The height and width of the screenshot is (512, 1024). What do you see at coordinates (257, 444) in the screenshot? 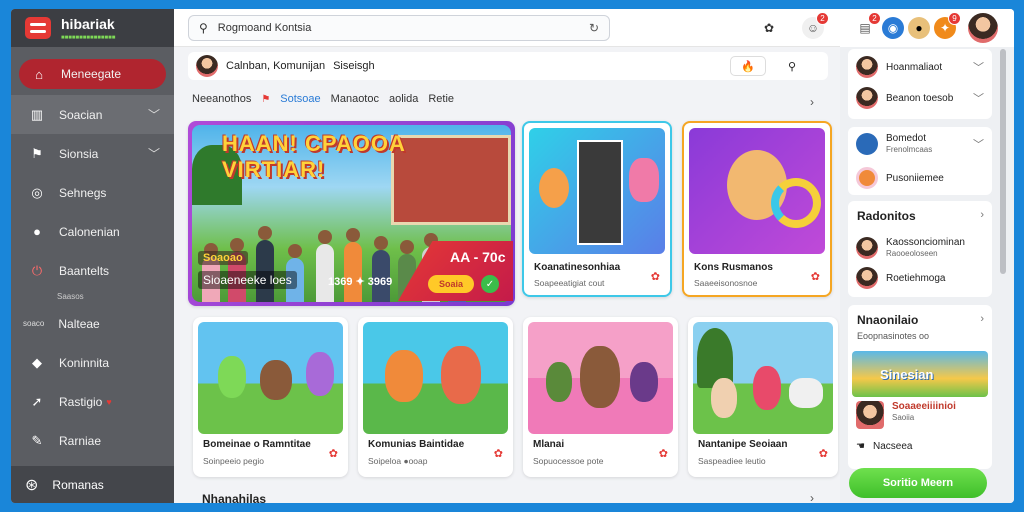
I see `card-title: Bomeinae o Ramntitae` at bounding box center [257, 444].